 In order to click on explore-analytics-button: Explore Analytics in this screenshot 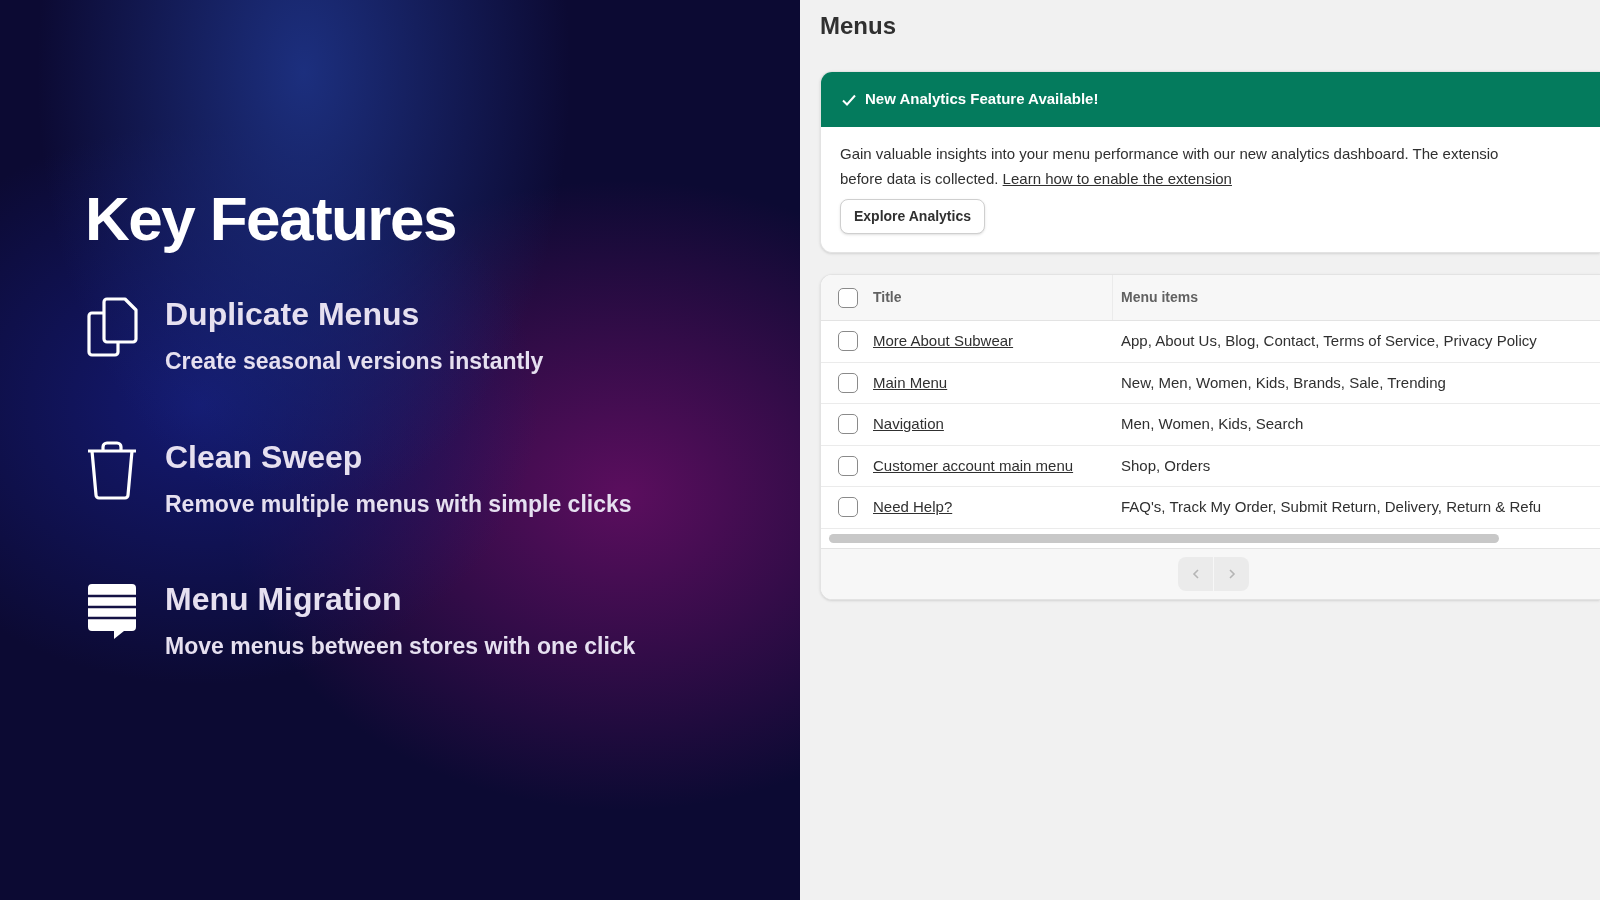, I will do `click(912, 216)`.